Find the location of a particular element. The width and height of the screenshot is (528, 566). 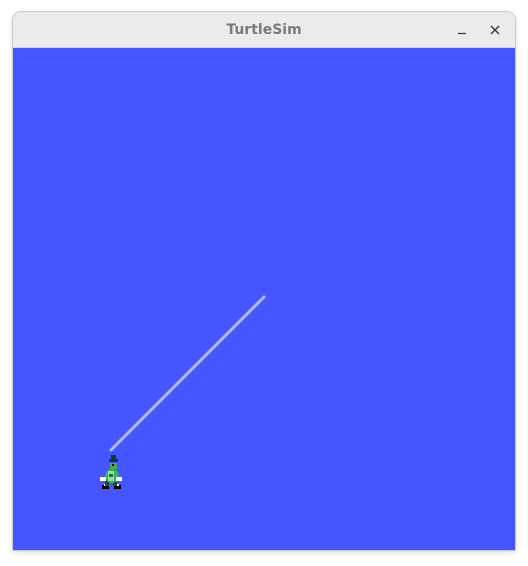

minimize-button is located at coordinates (462, 30).